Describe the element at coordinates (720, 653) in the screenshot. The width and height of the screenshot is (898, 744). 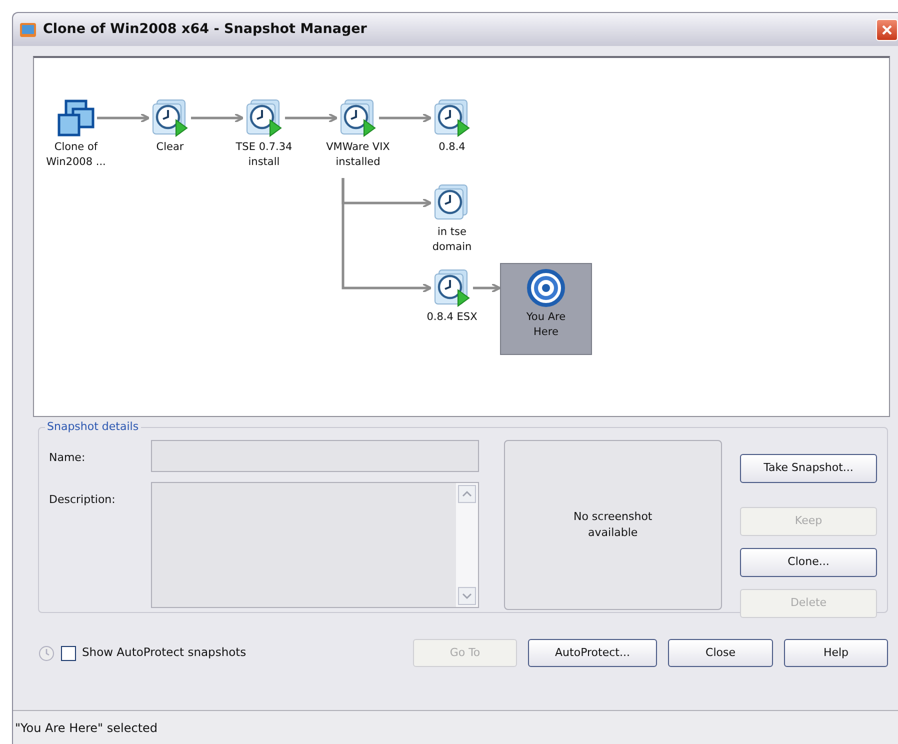
I see `dialog-button: Close` at that location.